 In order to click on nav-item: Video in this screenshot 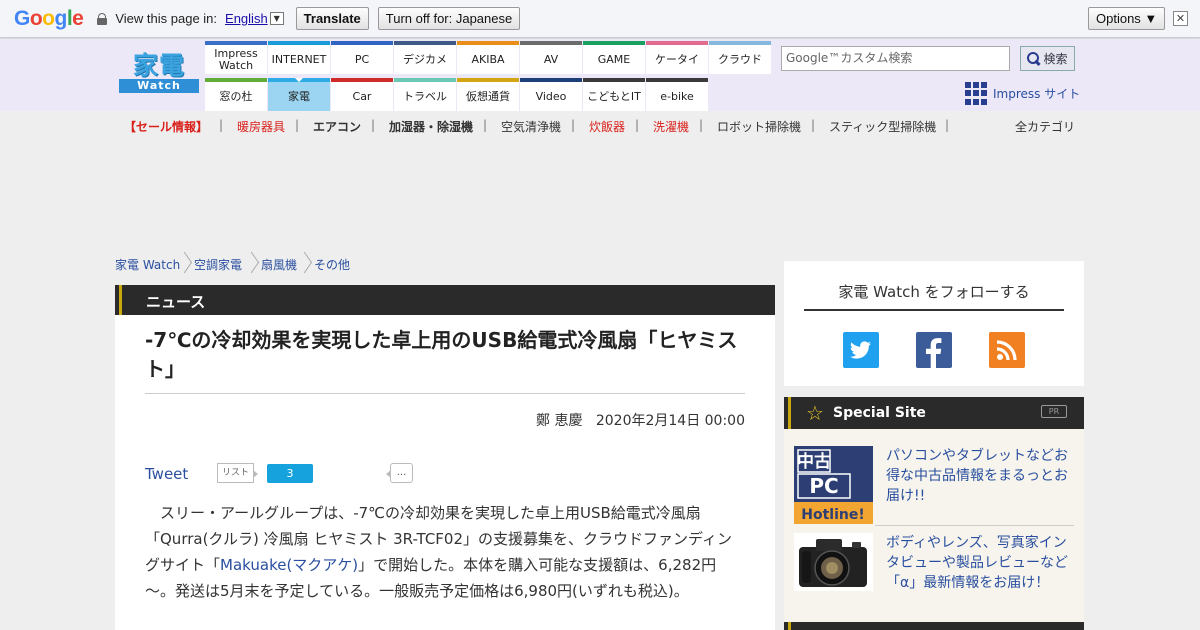, I will do `click(551, 94)`.